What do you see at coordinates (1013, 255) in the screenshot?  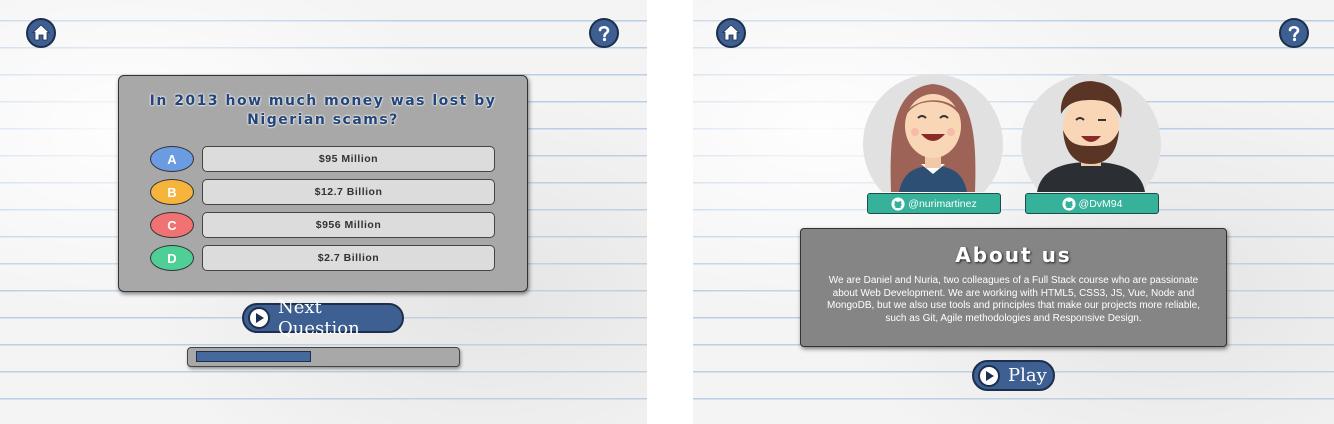 I see `about-title: About us` at bounding box center [1013, 255].